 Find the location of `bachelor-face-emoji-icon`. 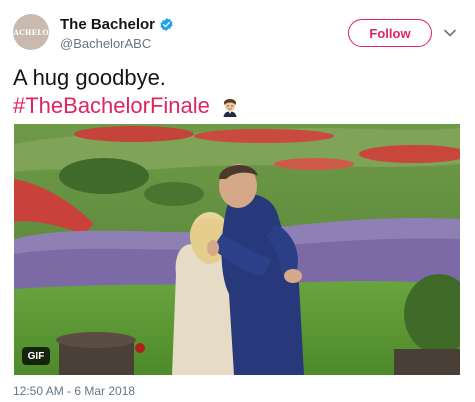

bachelor-face-emoji-icon is located at coordinates (230, 108).